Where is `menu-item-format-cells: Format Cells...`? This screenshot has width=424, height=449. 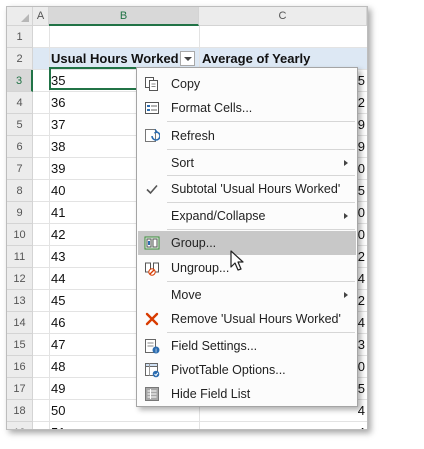 menu-item-format-cells: Format Cells... is located at coordinates (247, 108).